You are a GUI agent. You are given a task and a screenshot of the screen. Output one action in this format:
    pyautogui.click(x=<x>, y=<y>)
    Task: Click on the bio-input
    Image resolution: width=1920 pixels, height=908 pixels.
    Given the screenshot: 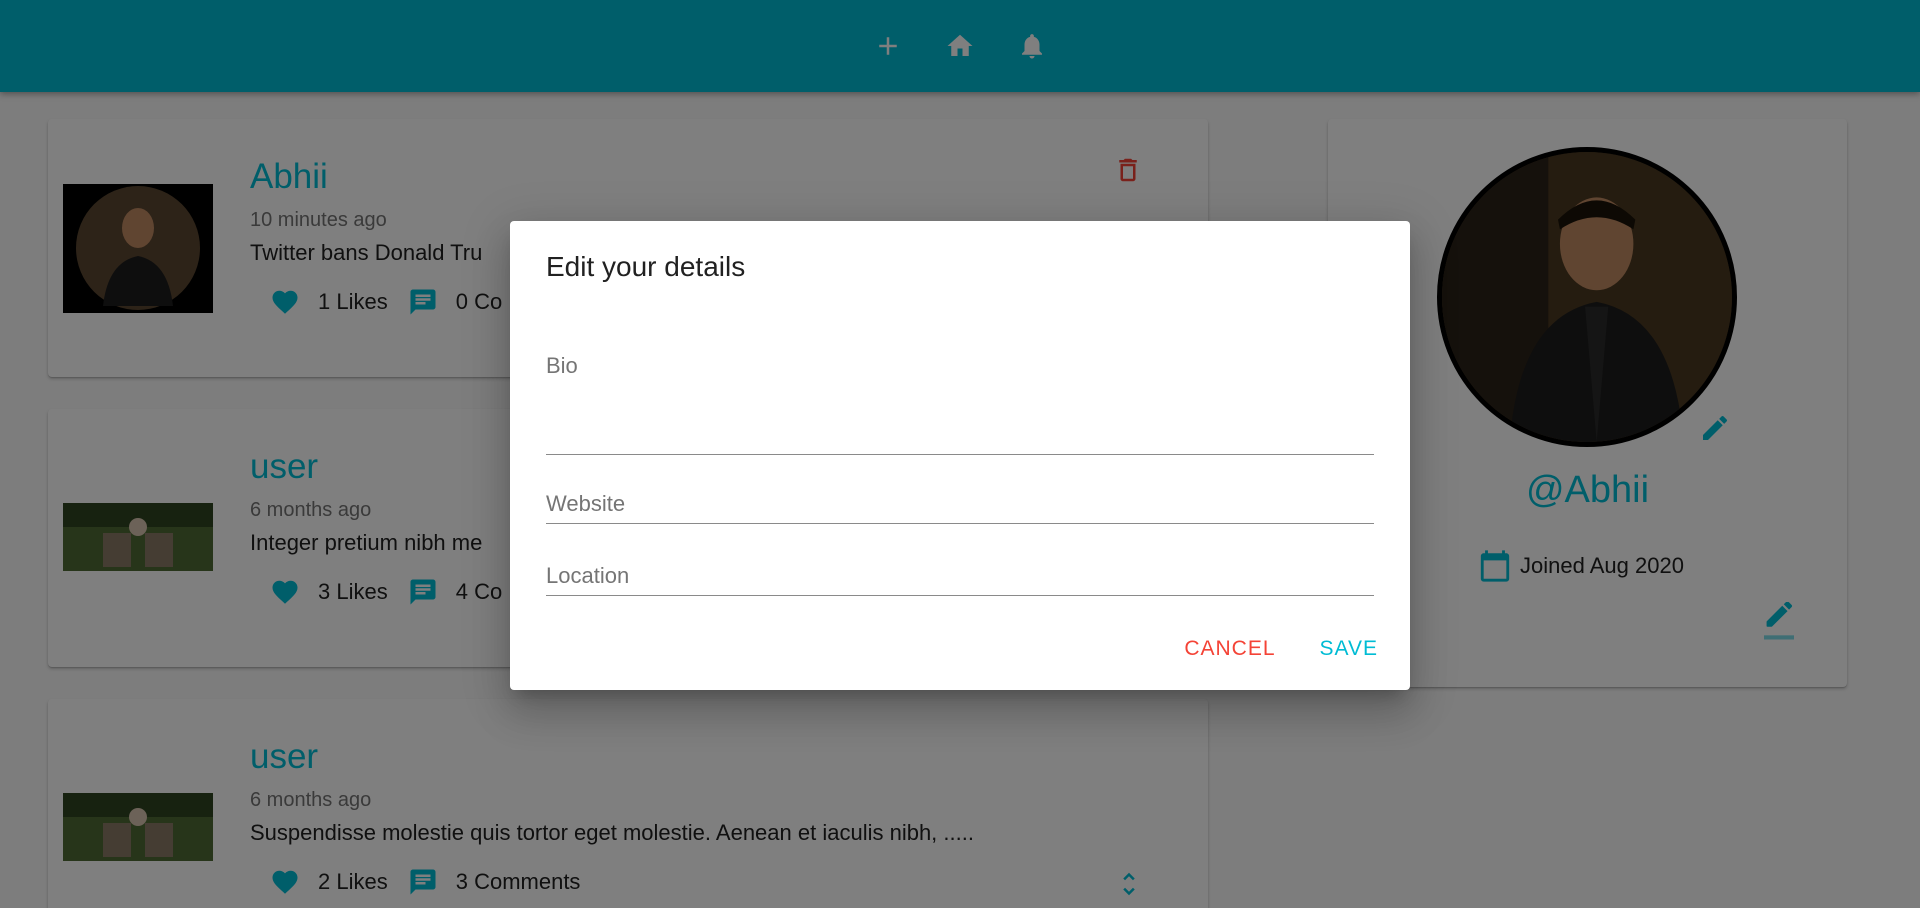 What is the action you would take?
    pyautogui.click(x=960, y=432)
    